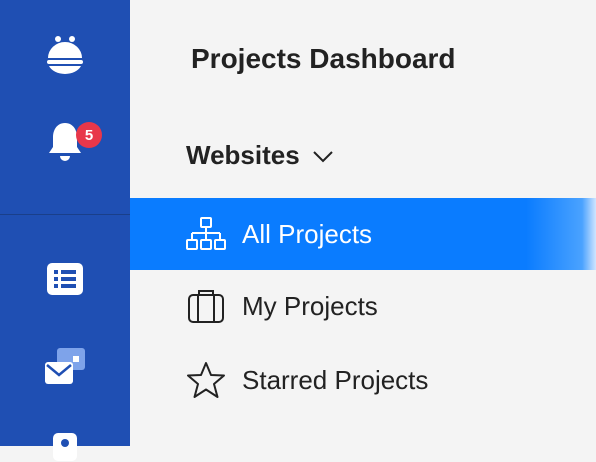 This screenshot has height=462, width=596. What do you see at coordinates (65, 214) in the screenshot?
I see `rail-divider` at bounding box center [65, 214].